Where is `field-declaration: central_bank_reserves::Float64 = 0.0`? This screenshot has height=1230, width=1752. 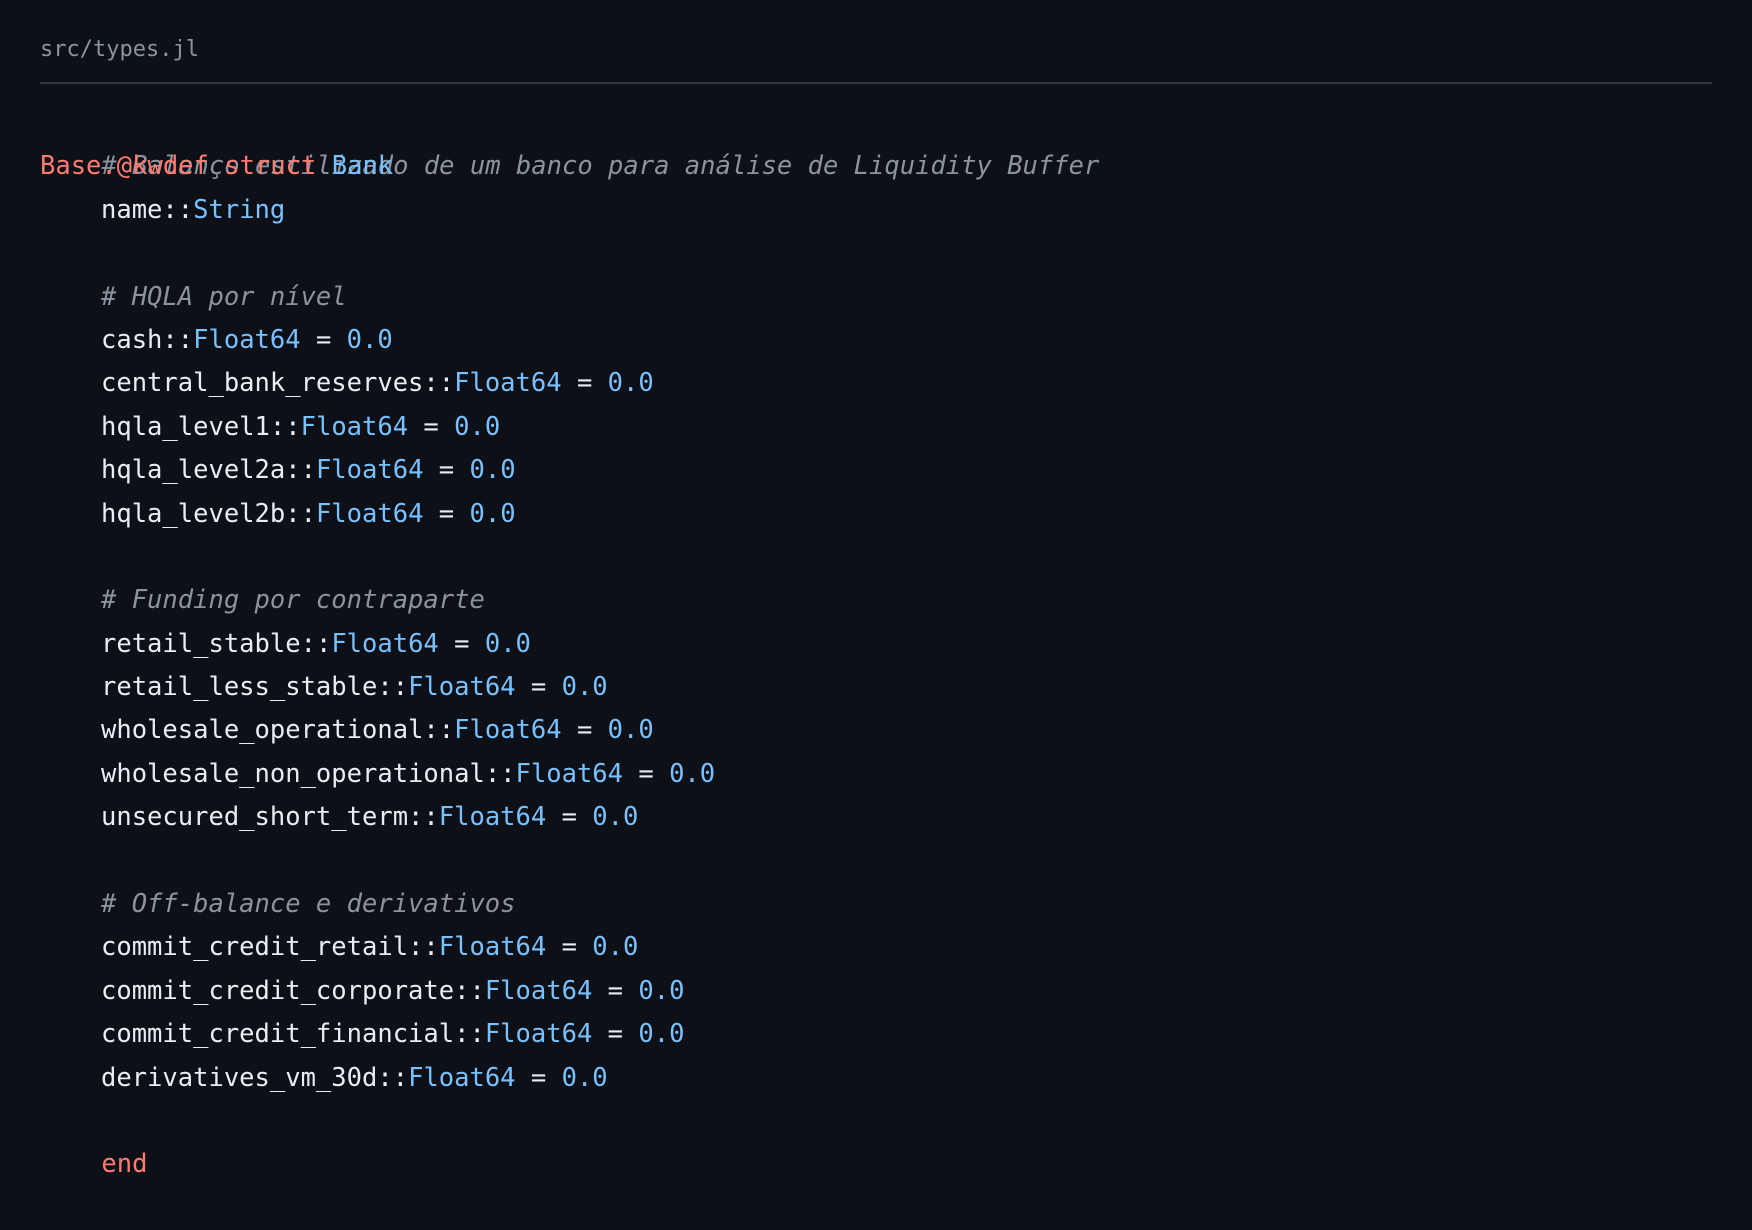 field-declaration: central_bank_reserves::Float64 = 0.0 is located at coordinates (569, 383).